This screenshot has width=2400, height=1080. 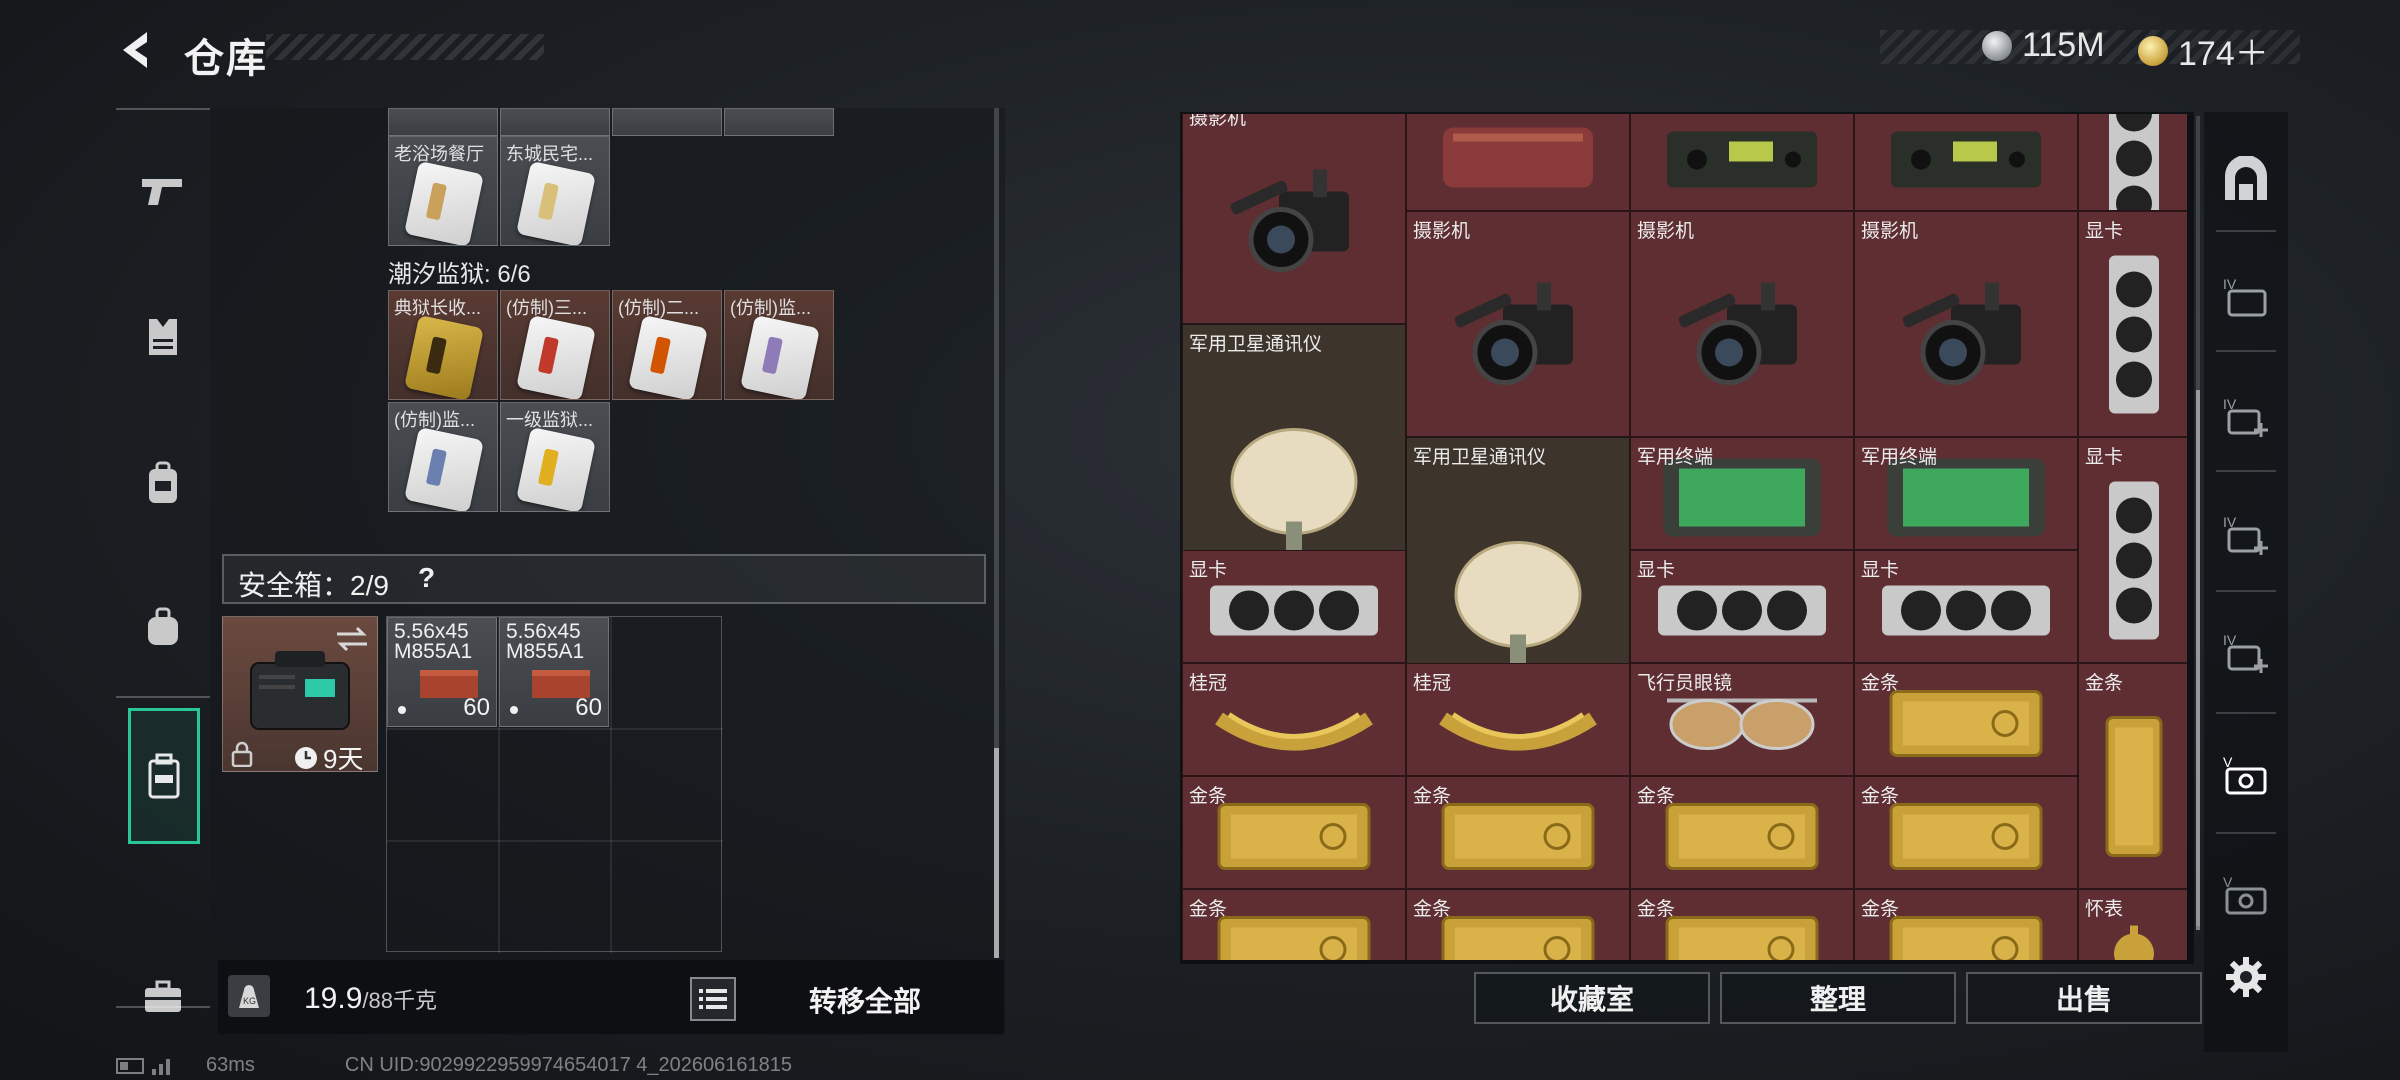 I want to click on settings-button, so click(x=2246, y=977).